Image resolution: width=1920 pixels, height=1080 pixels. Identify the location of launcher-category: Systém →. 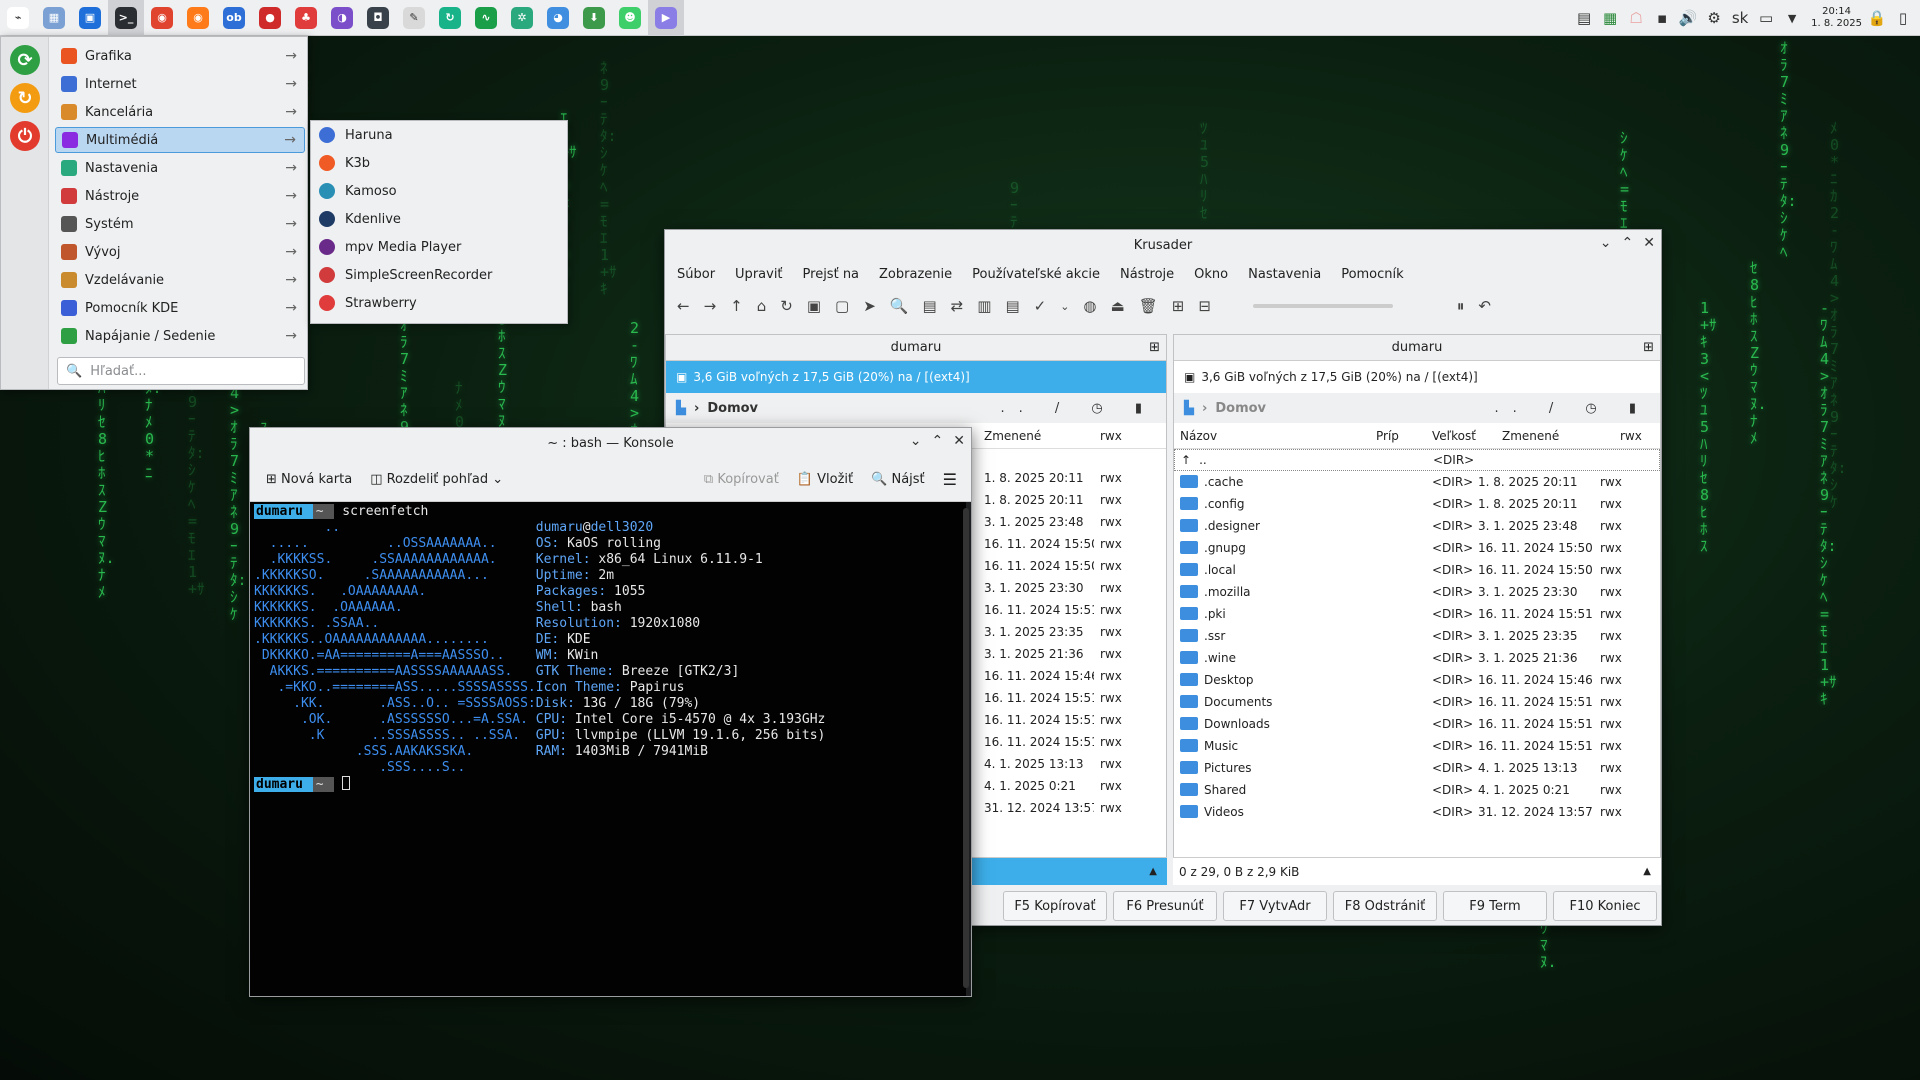
(180, 224).